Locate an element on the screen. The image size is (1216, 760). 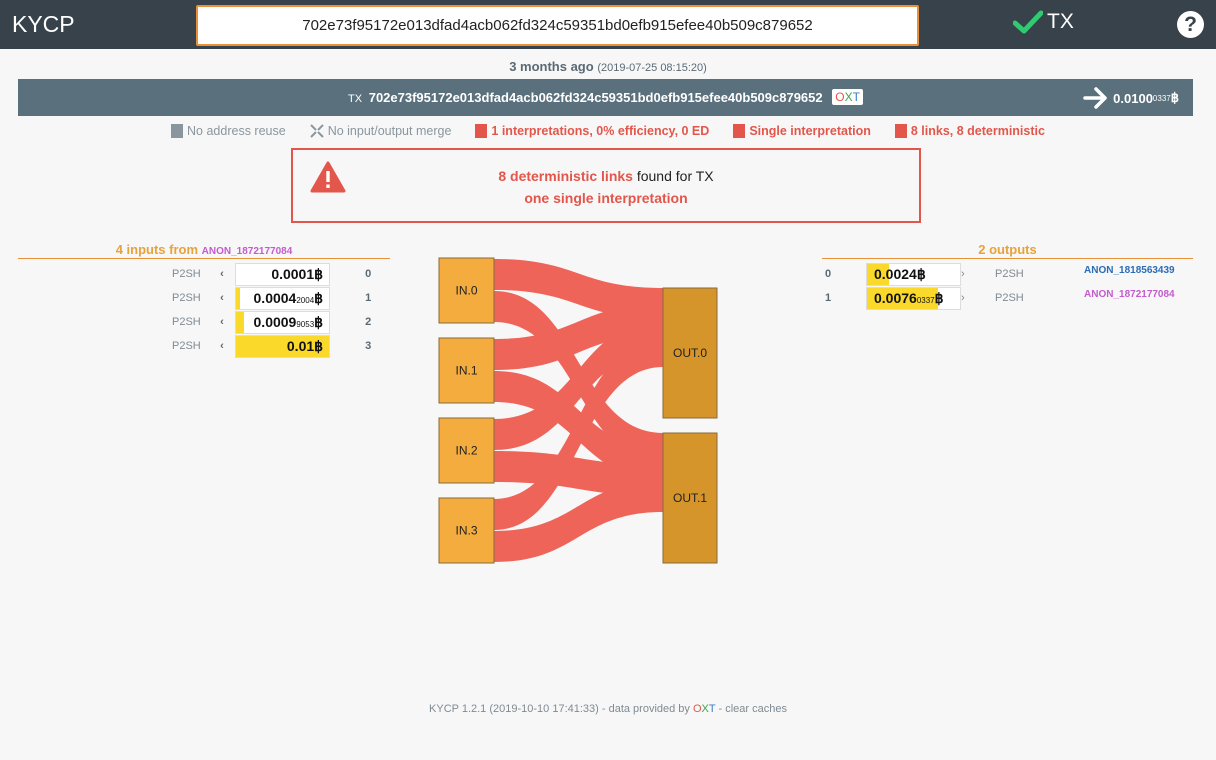
value-small: 0337 is located at coordinates (925, 300).